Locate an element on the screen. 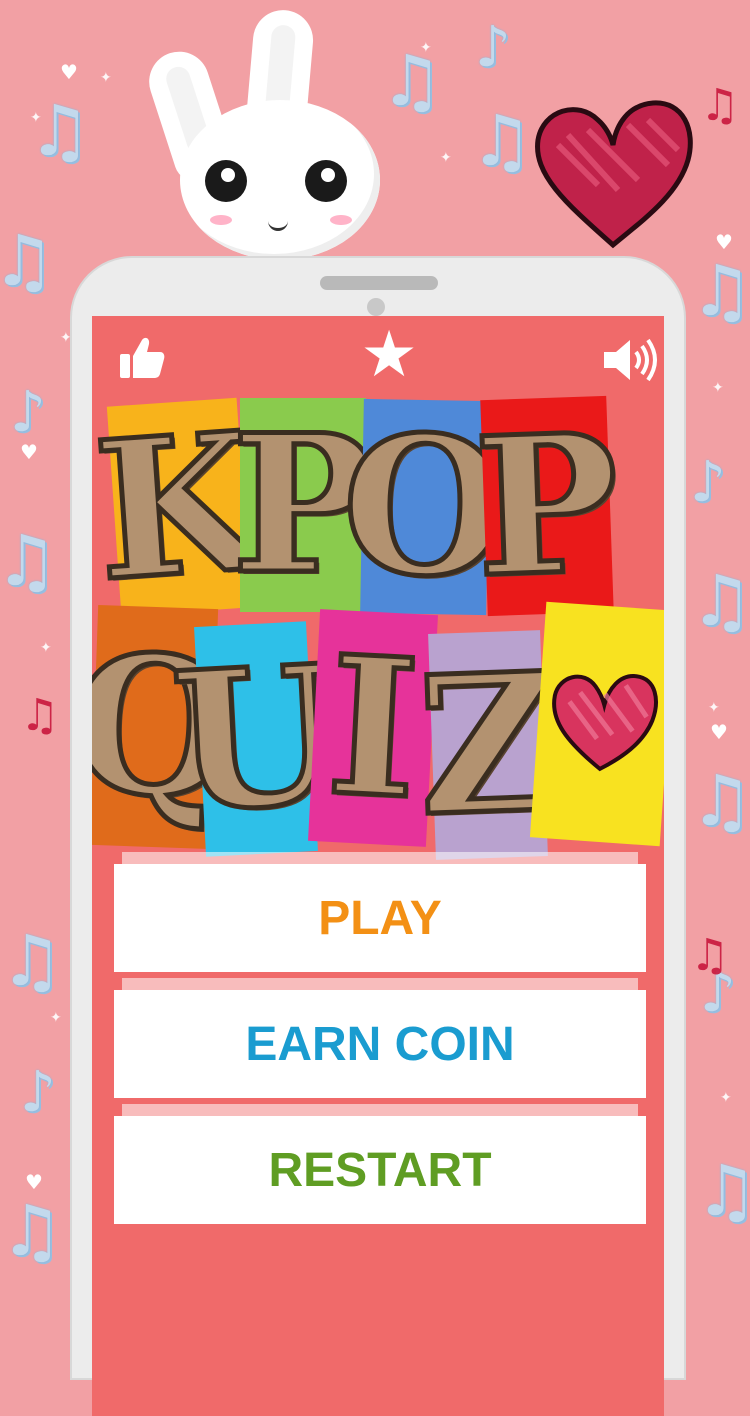 The height and width of the screenshot is (1416, 750). heart-icon is located at coordinates (605, 723).